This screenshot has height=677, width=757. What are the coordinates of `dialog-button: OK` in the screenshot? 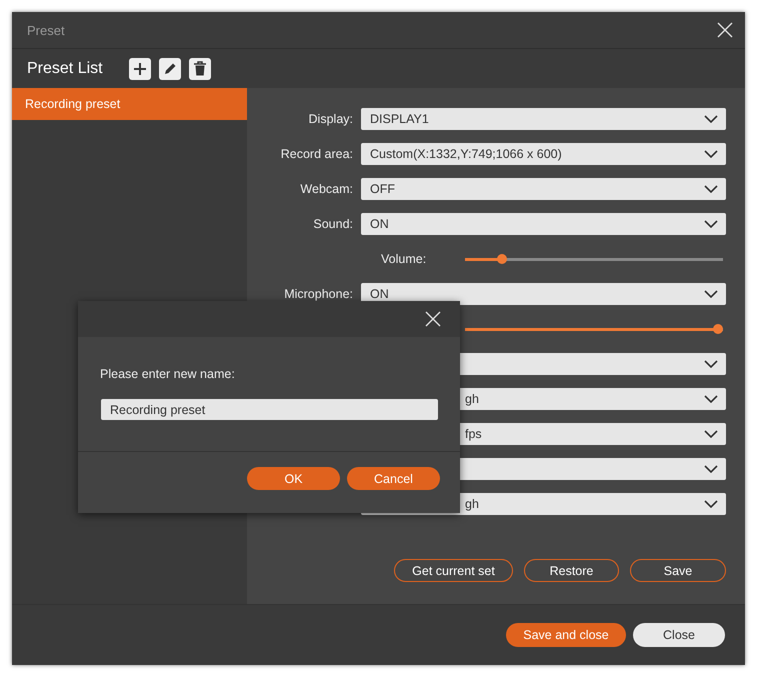 It's located at (293, 478).